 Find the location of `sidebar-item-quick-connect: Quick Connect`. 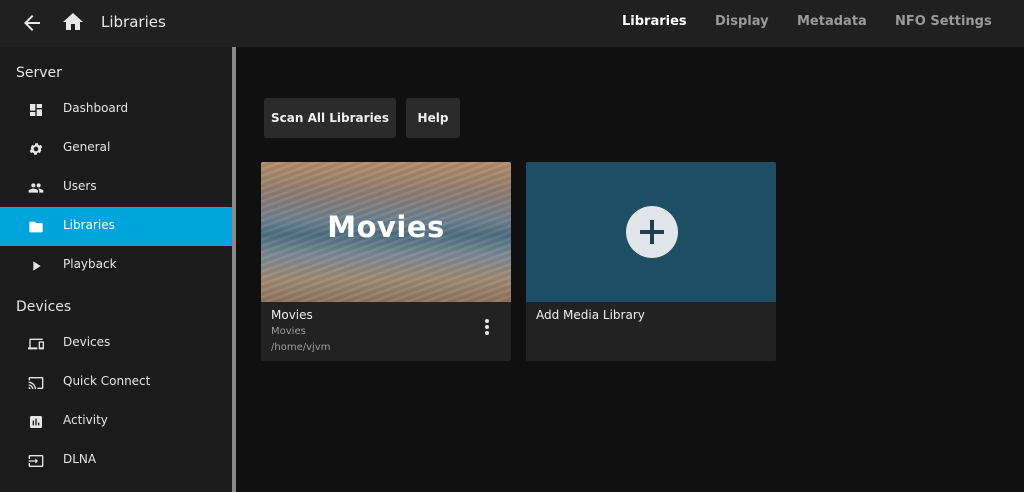

sidebar-item-quick-connect: Quick Connect is located at coordinates (116, 382).